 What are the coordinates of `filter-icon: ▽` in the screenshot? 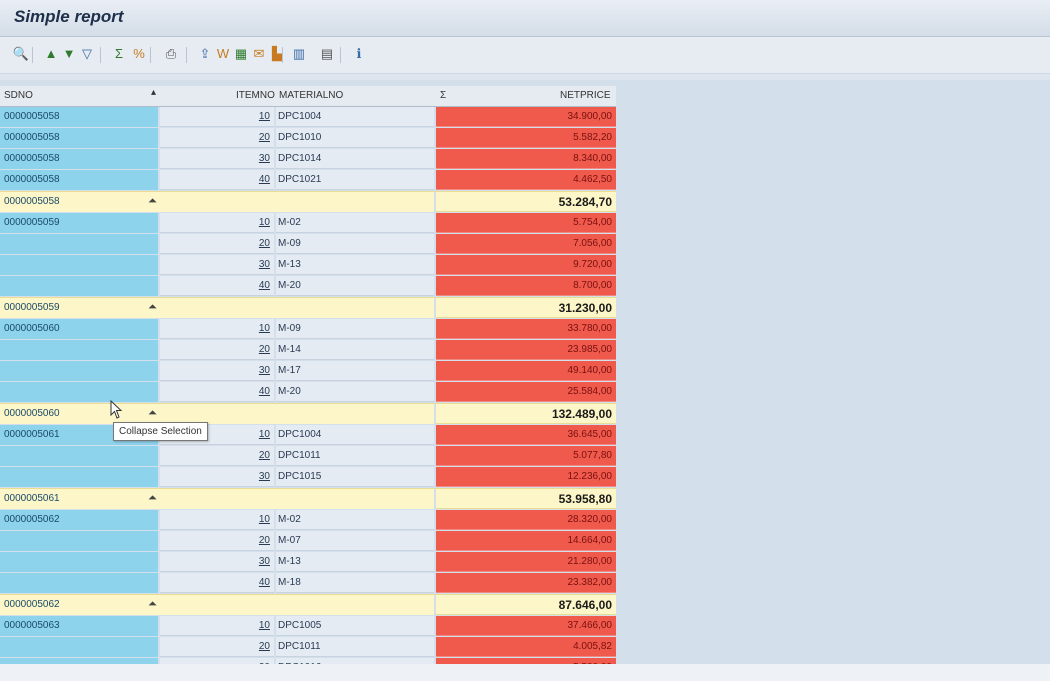 It's located at (87, 54).